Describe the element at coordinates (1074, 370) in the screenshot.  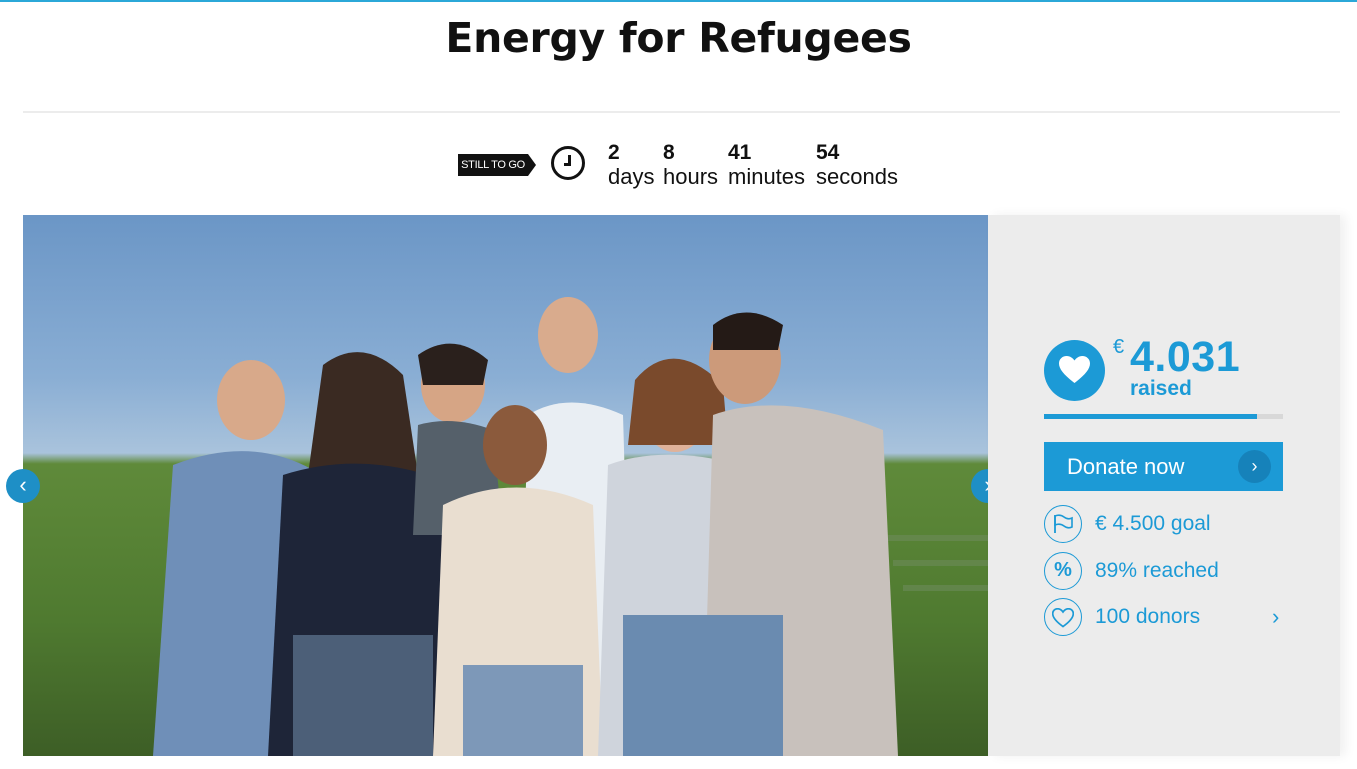
I see `heart-badge-icon` at that location.